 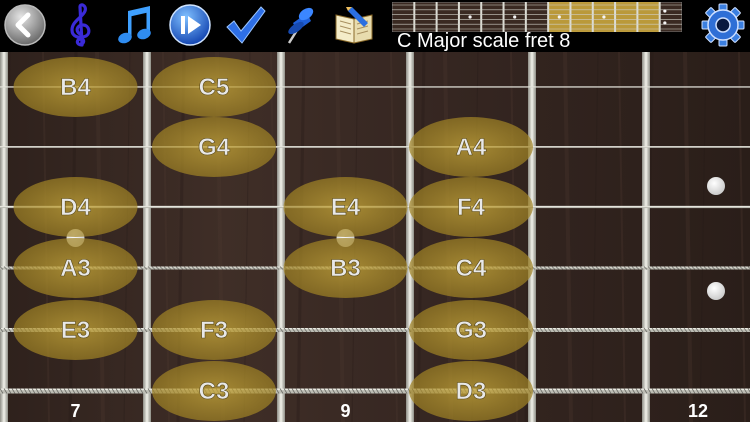 I want to click on play-next-icon, so click(x=190, y=25).